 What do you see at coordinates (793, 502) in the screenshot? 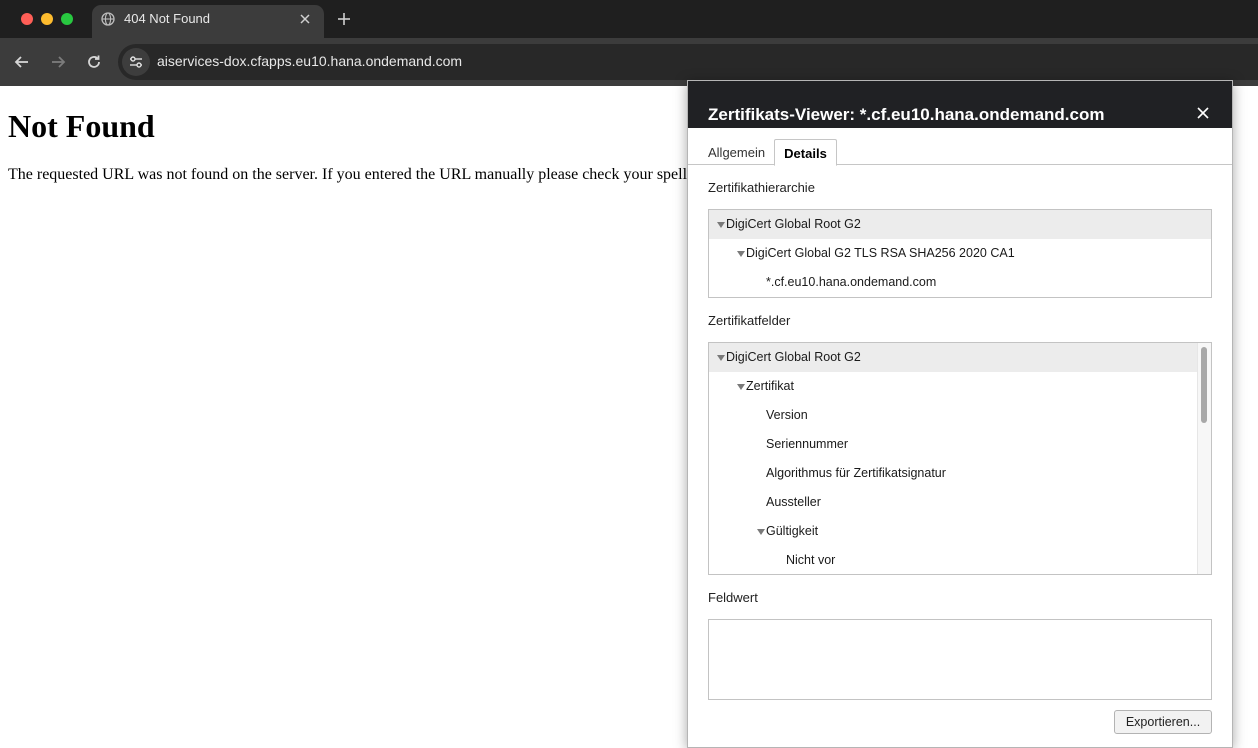
I see `tree-row-label: Aussteller` at bounding box center [793, 502].